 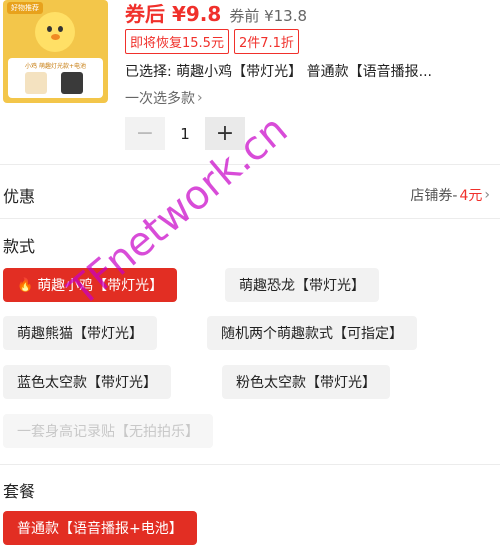 I want to click on style-option-label: 萌趣恐龙【带灯光】, so click(x=302, y=286).